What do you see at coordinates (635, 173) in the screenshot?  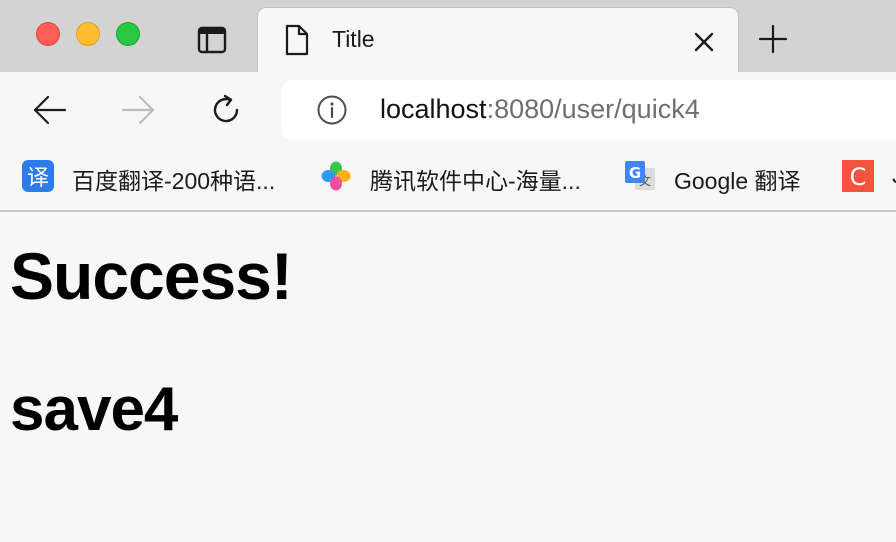 I see `svg-text: G` at bounding box center [635, 173].